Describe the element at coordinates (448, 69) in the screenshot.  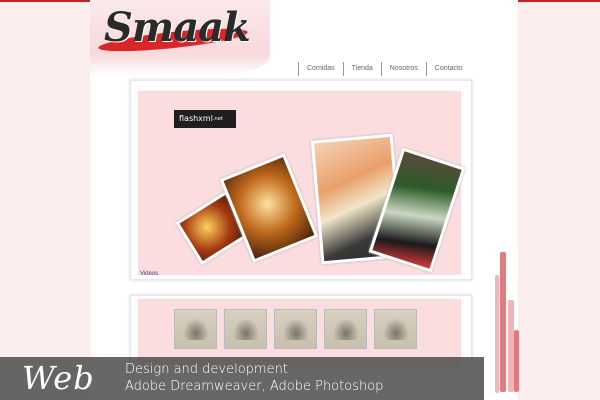
I see `nav-item-contacto: Contacto` at that location.